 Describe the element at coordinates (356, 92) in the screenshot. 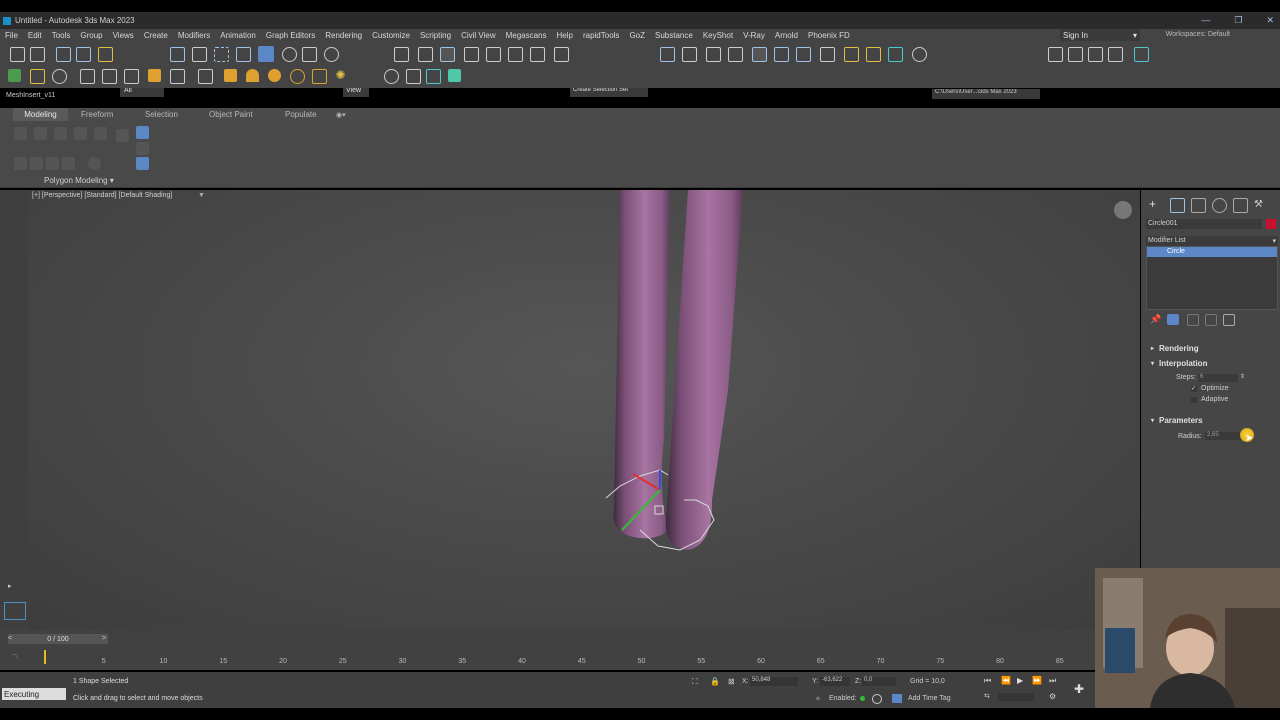

I see `reference-coord-dropdown: View` at that location.